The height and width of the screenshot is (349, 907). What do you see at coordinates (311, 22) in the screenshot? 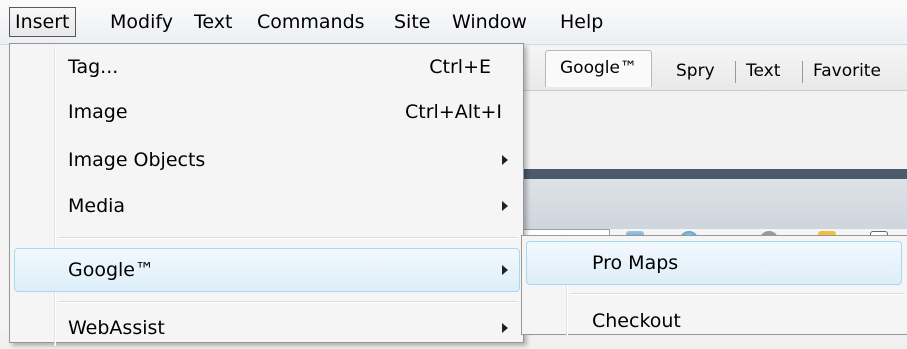
I see `menu-commands: Commands` at bounding box center [311, 22].